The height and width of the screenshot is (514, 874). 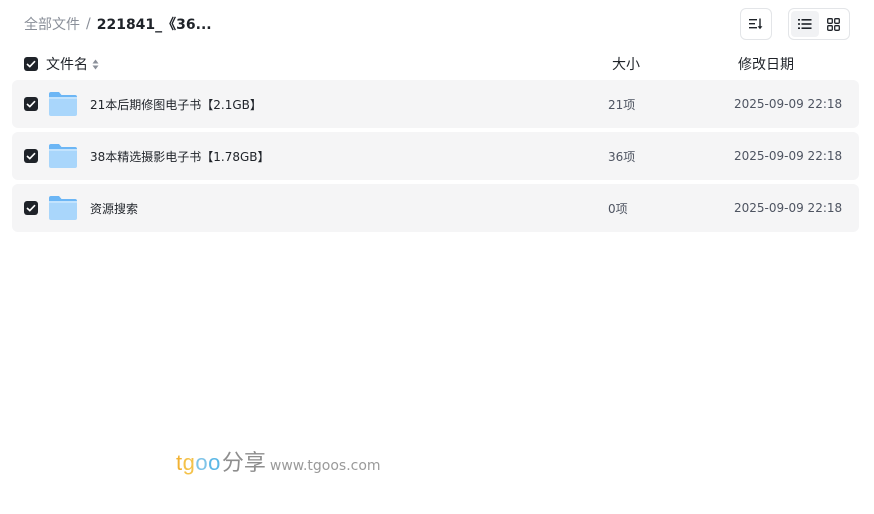 I want to click on row-name: 资源搜索, so click(x=114, y=208).